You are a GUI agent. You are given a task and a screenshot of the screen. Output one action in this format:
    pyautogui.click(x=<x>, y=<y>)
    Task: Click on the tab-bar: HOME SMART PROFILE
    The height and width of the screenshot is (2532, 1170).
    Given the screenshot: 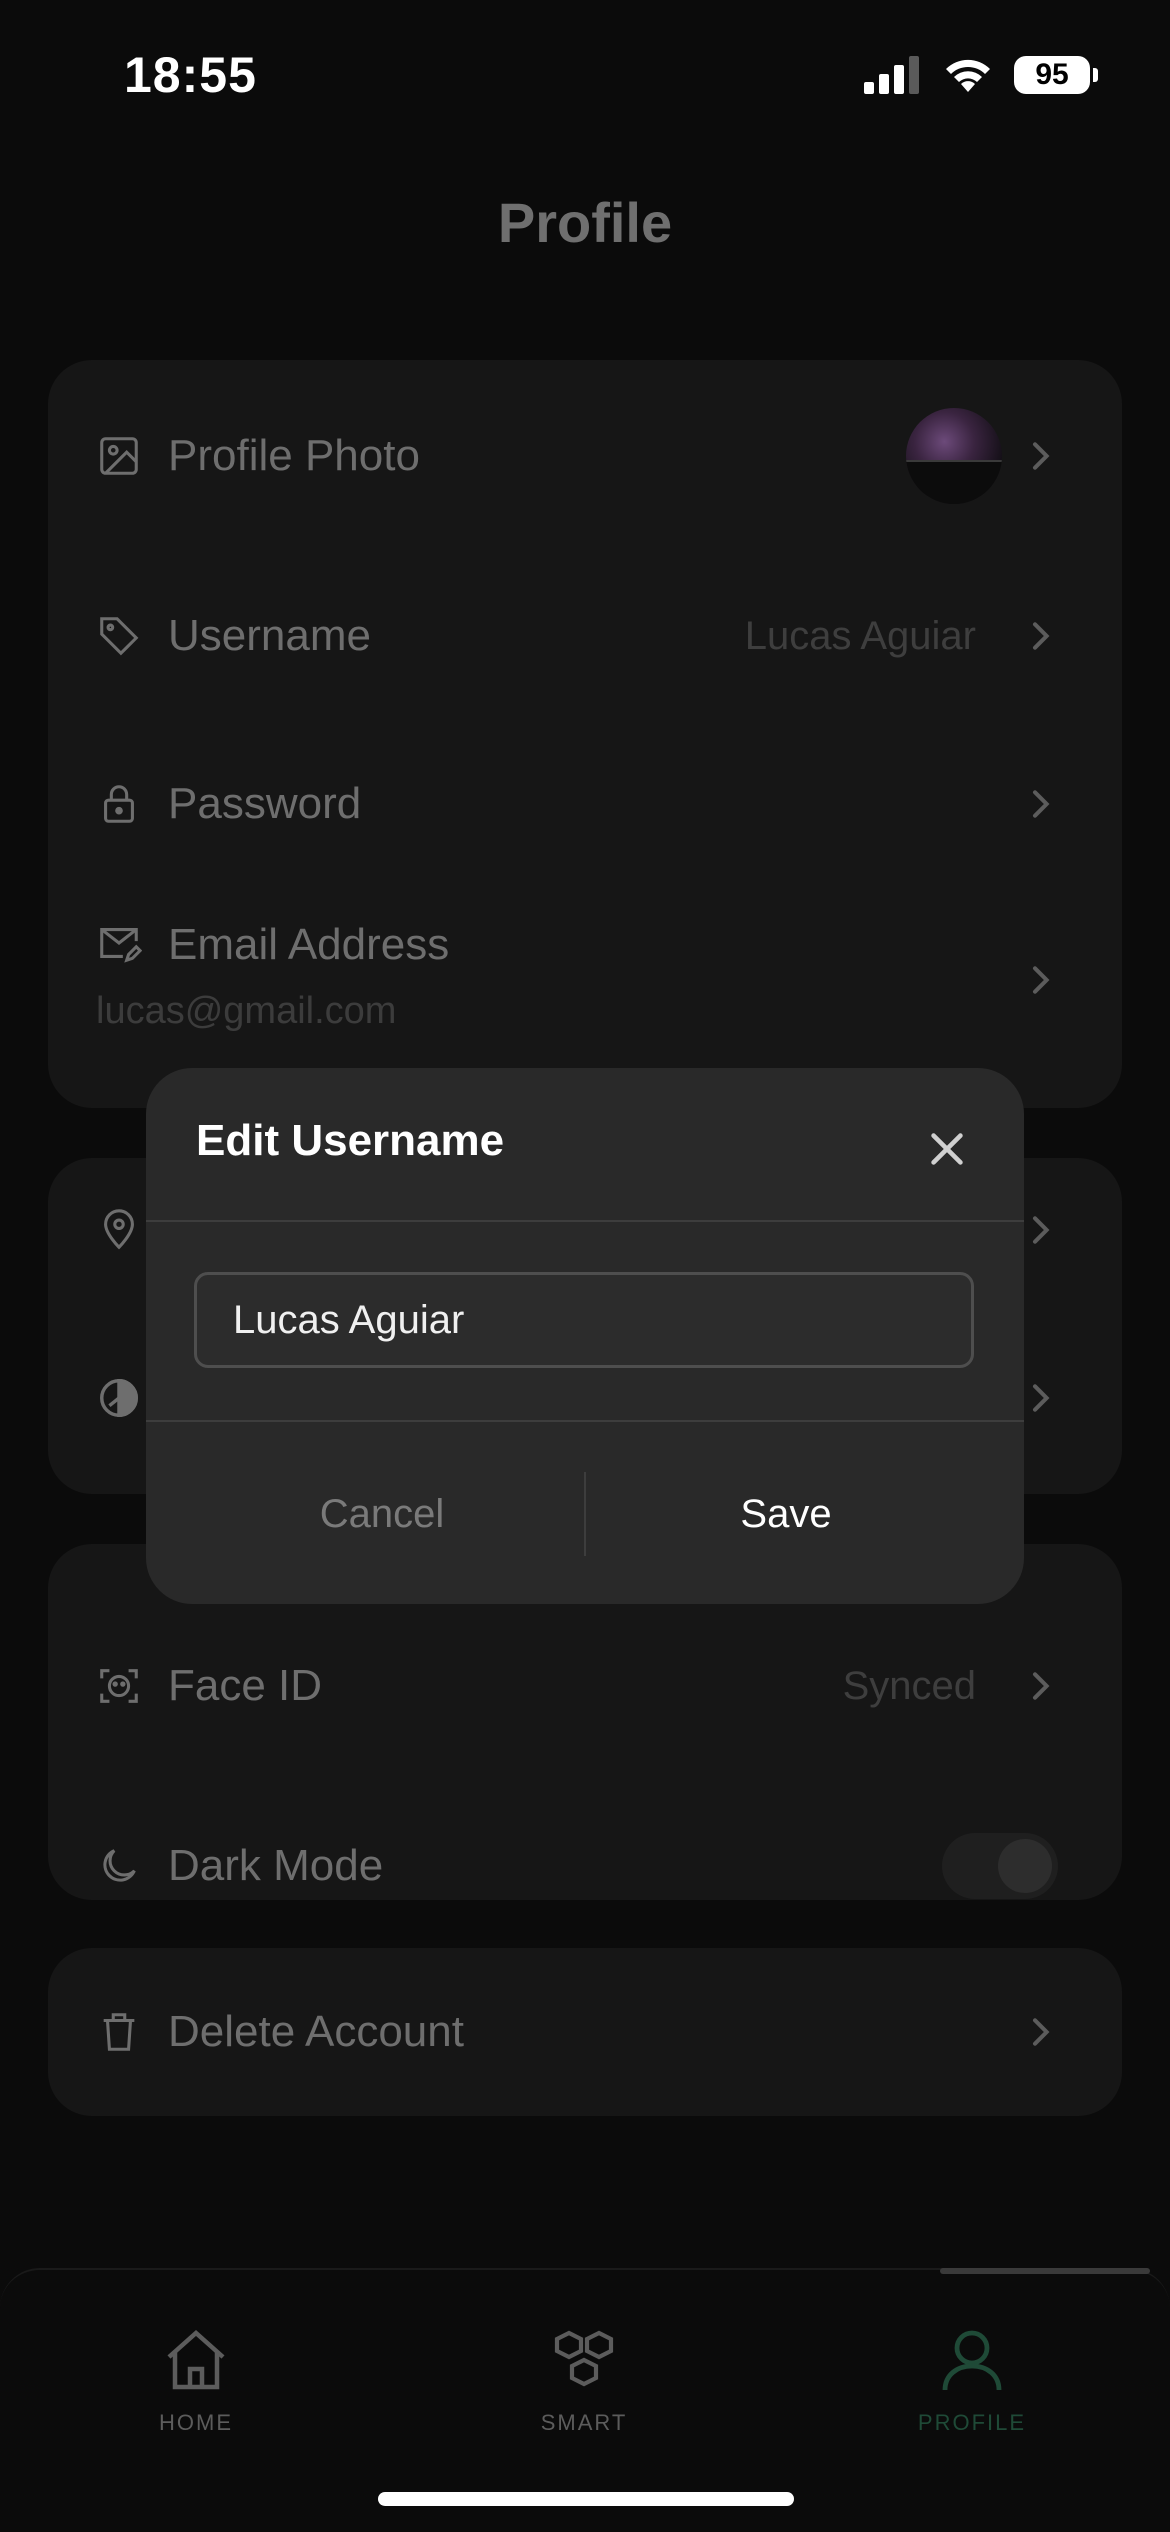 What is the action you would take?
    pyautogui.click(x=585, y=2400)
    